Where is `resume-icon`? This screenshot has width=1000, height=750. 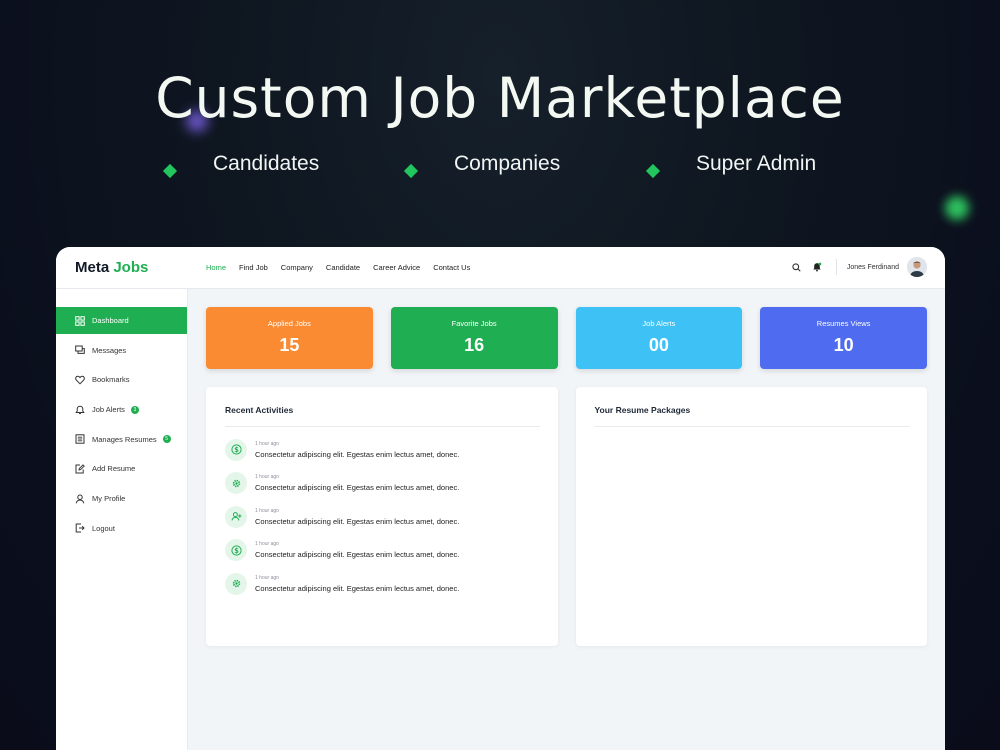
resume-icon is located at coordinates (80, 439).